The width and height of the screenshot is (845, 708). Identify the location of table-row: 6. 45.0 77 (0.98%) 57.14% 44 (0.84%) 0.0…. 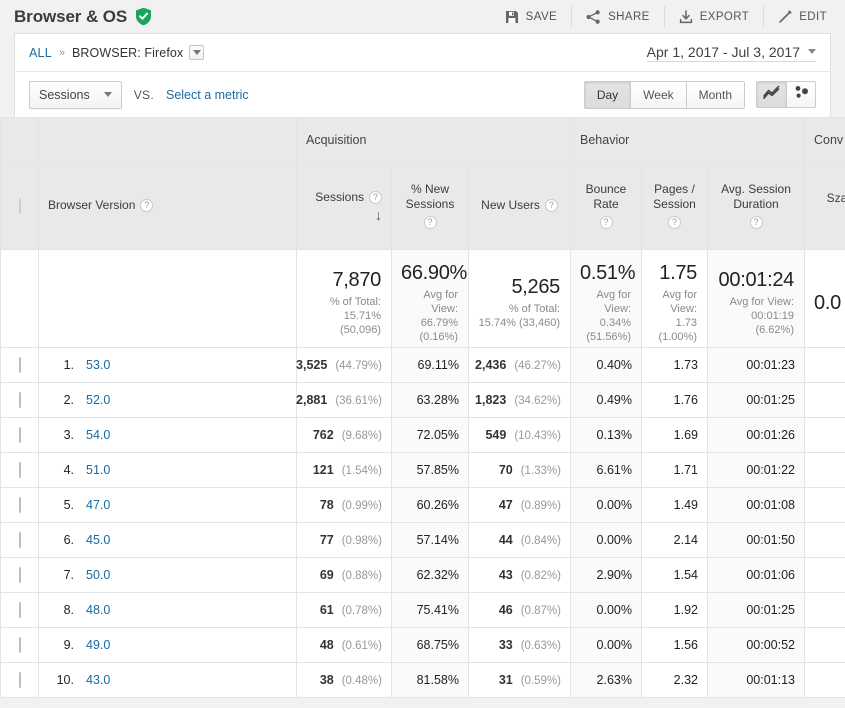
(422, 540).